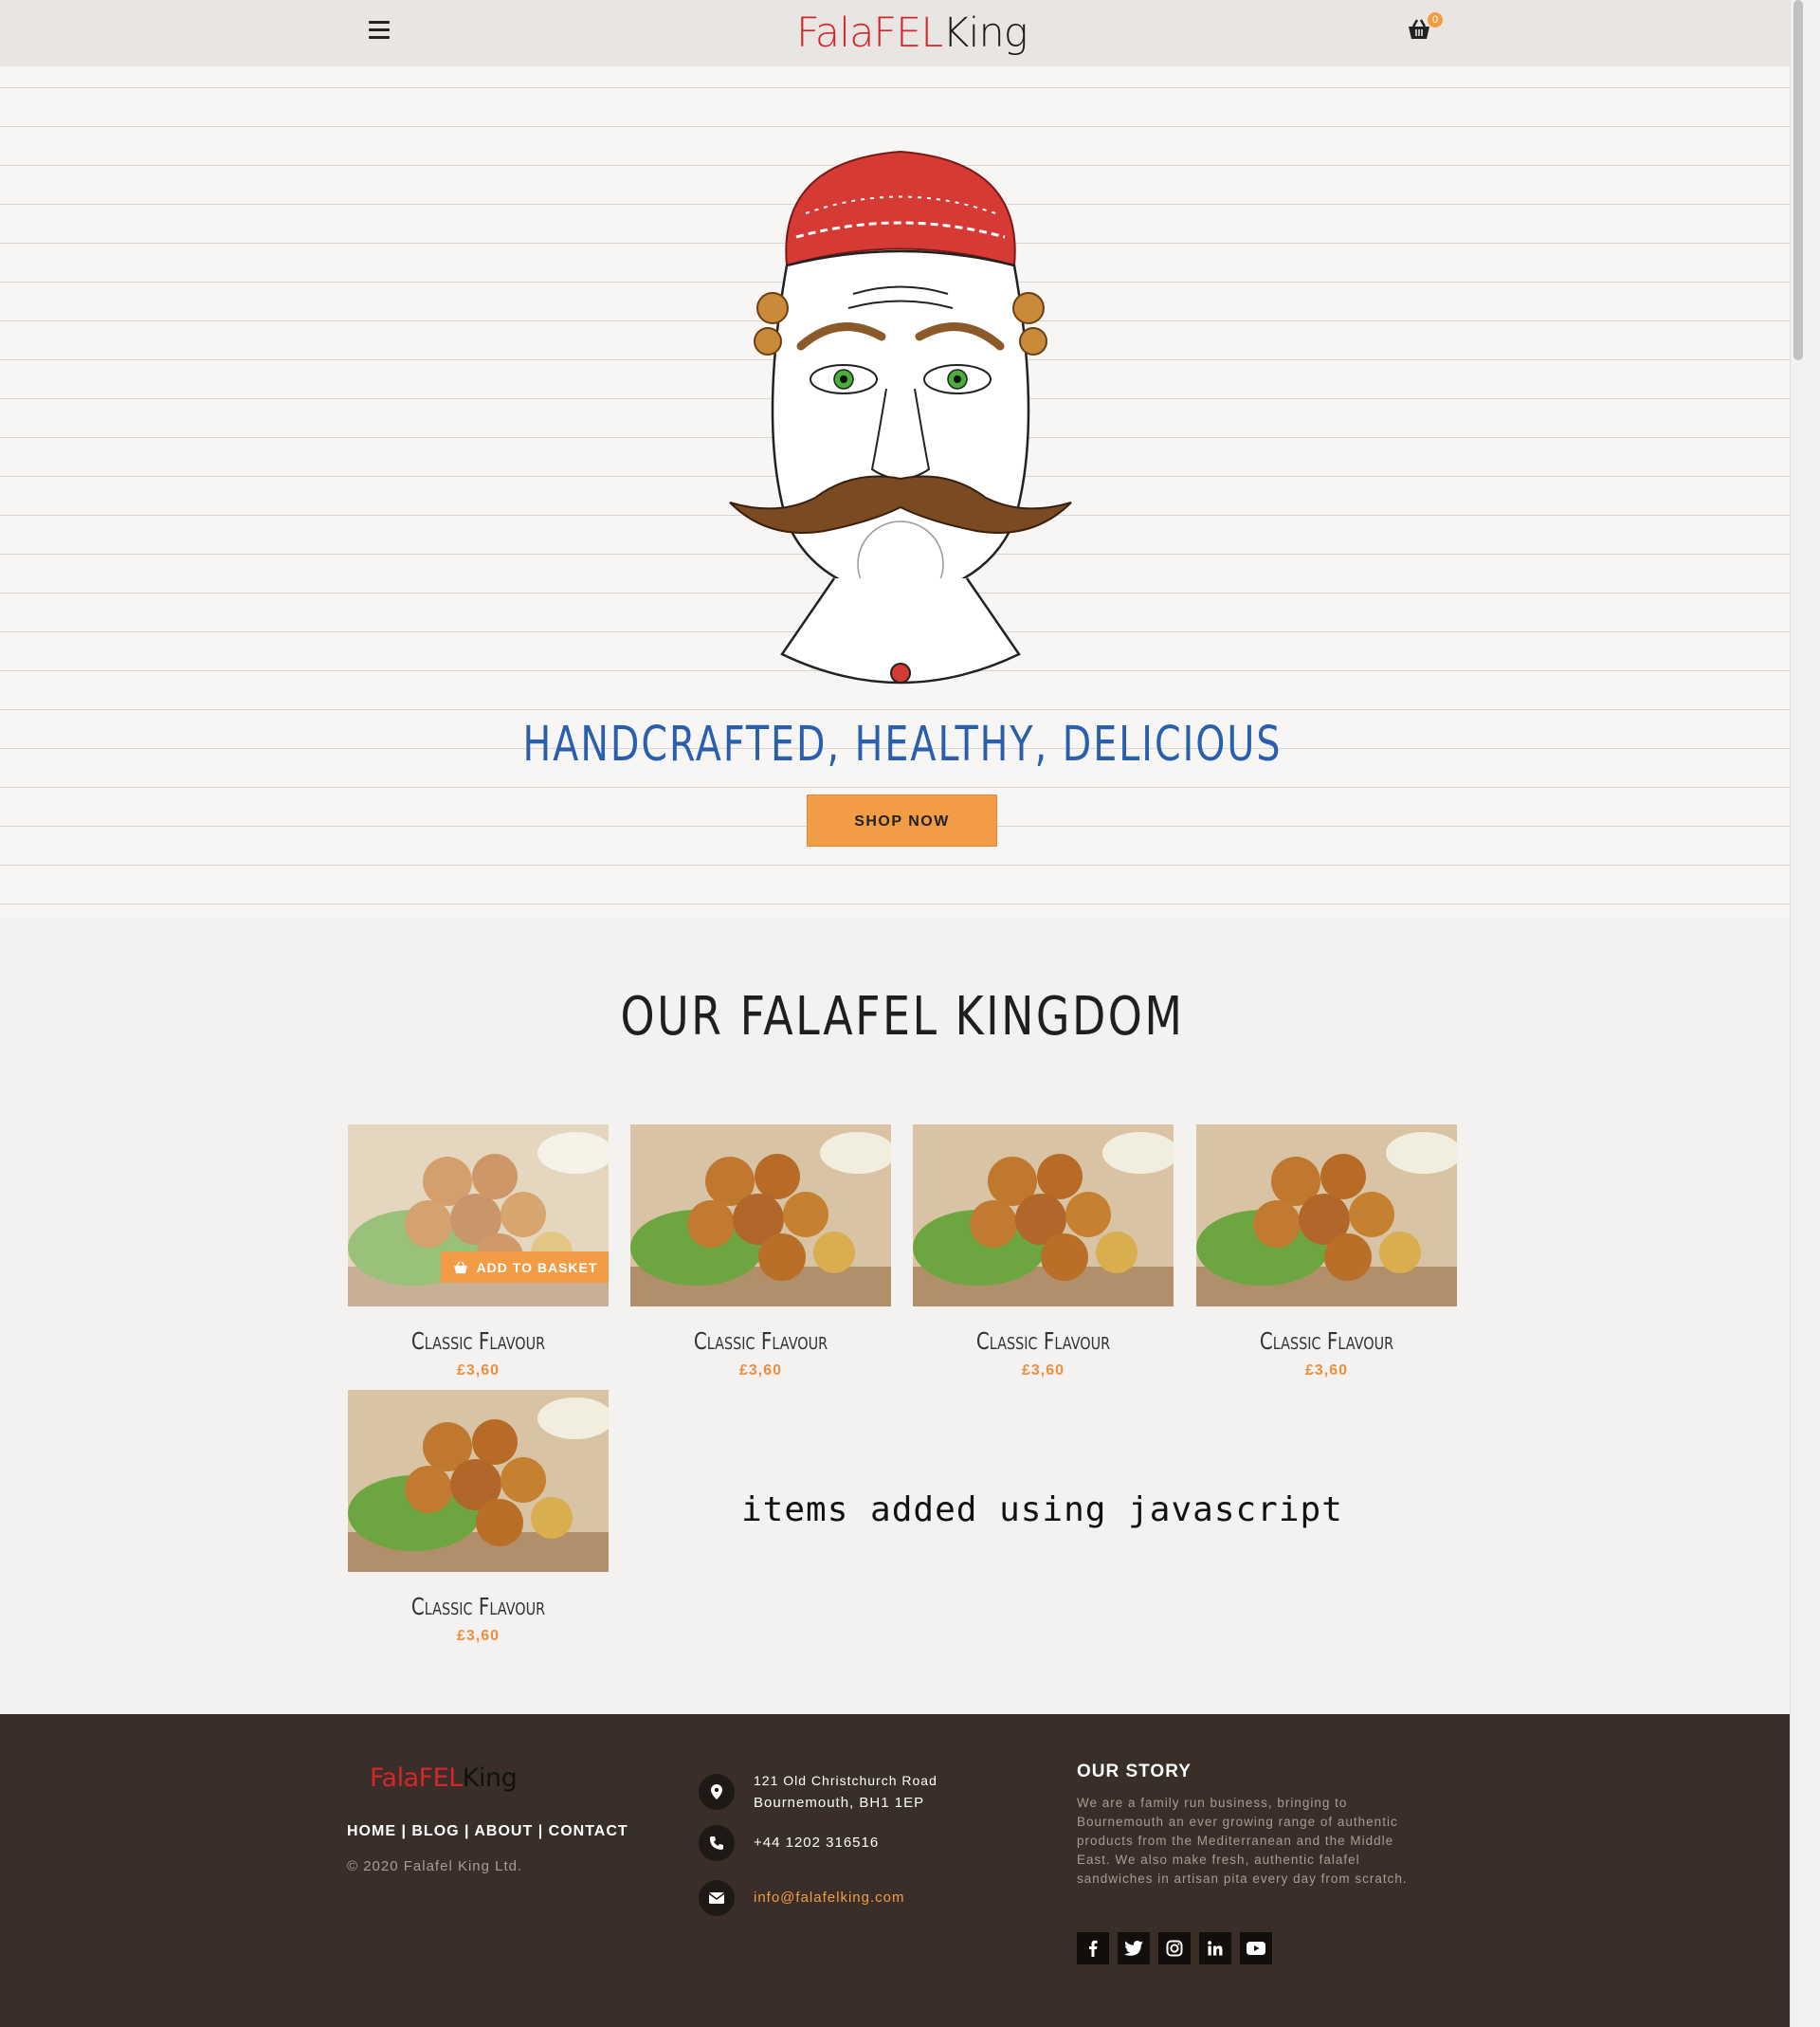  What do you see at coordinates (371, 1831) in the screenshot?
I see `footer-link-home: HOME` at bounding box center [371, 1831].